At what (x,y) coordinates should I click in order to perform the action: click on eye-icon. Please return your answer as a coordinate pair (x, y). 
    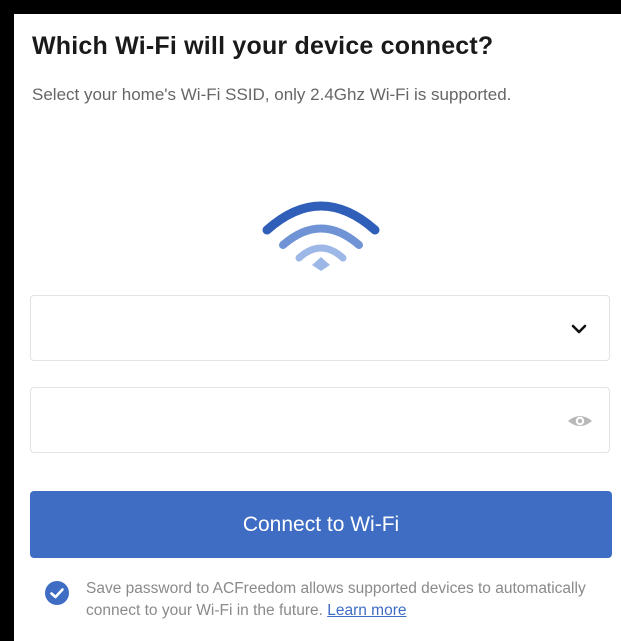
    Looking at the image, I should click on (579, 421).